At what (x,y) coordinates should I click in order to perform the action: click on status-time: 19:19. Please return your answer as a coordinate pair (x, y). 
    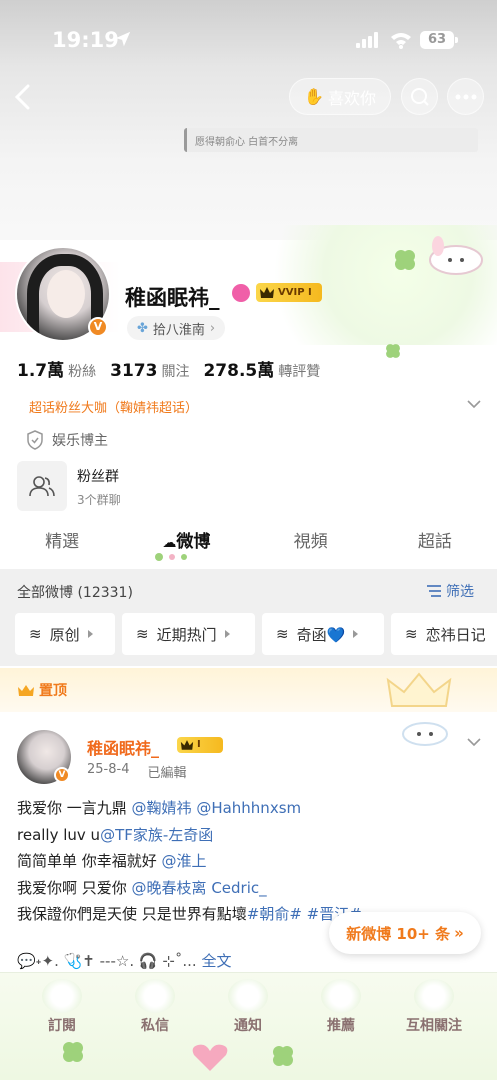
    Looking at the image, I should click on (85, 40).